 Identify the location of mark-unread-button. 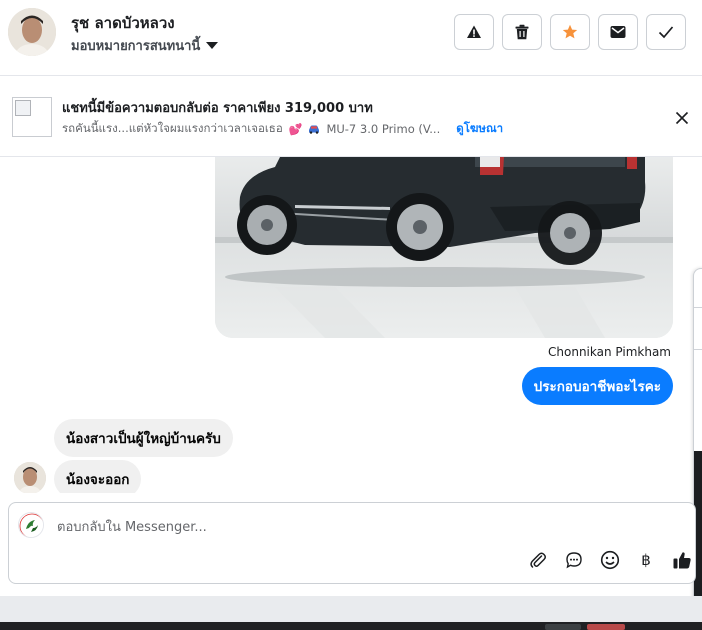
(618, 32).